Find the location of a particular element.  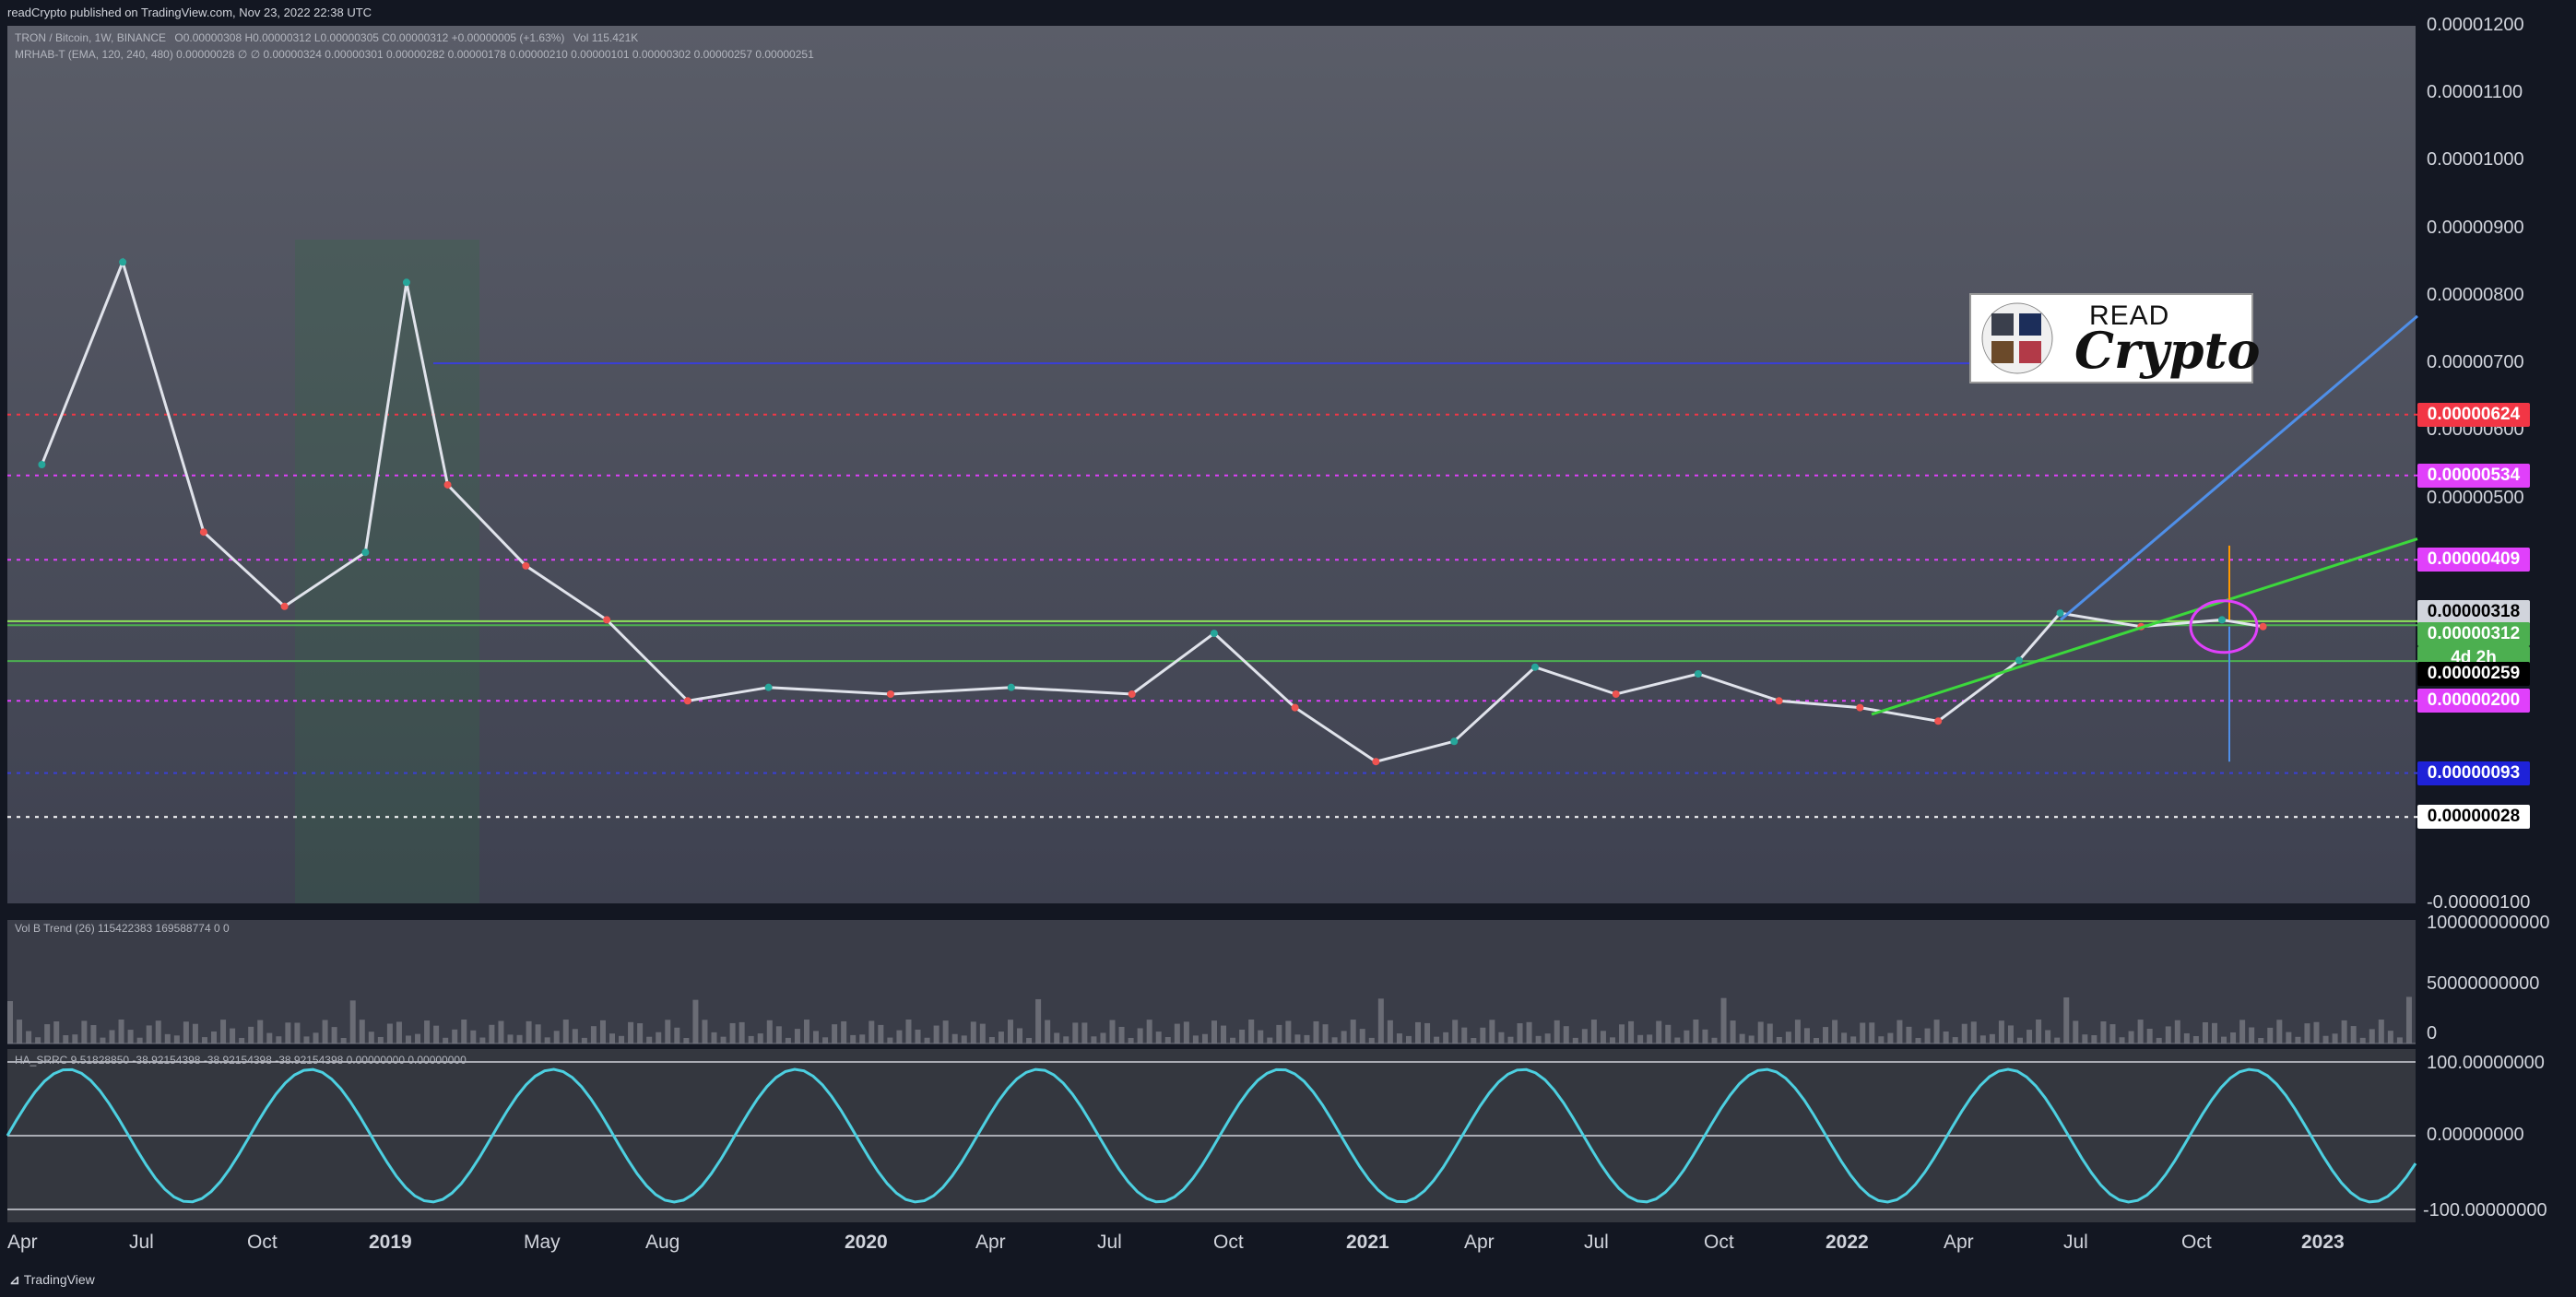

time-axis-label: Jul is located at coordinates (2075, 1242).